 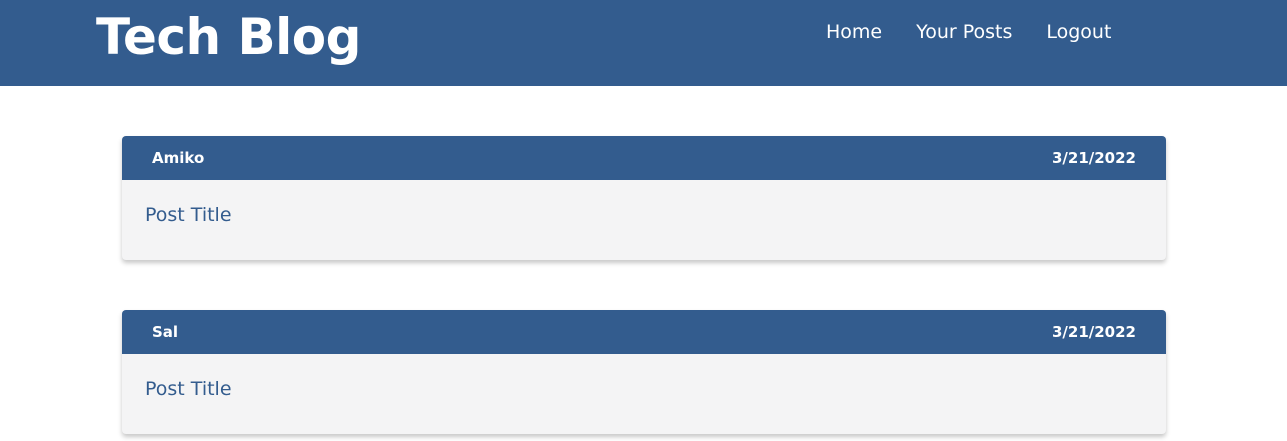 I want to click on post-card-header: Amiko 3/21/2022, so click(x=644, y=158).